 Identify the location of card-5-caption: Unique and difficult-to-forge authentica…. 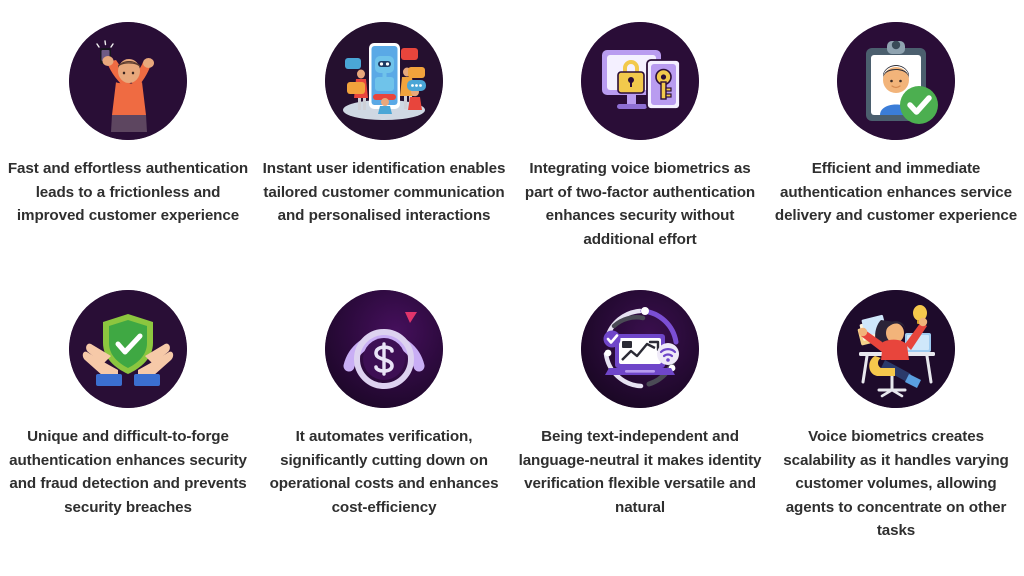
(128, 472).